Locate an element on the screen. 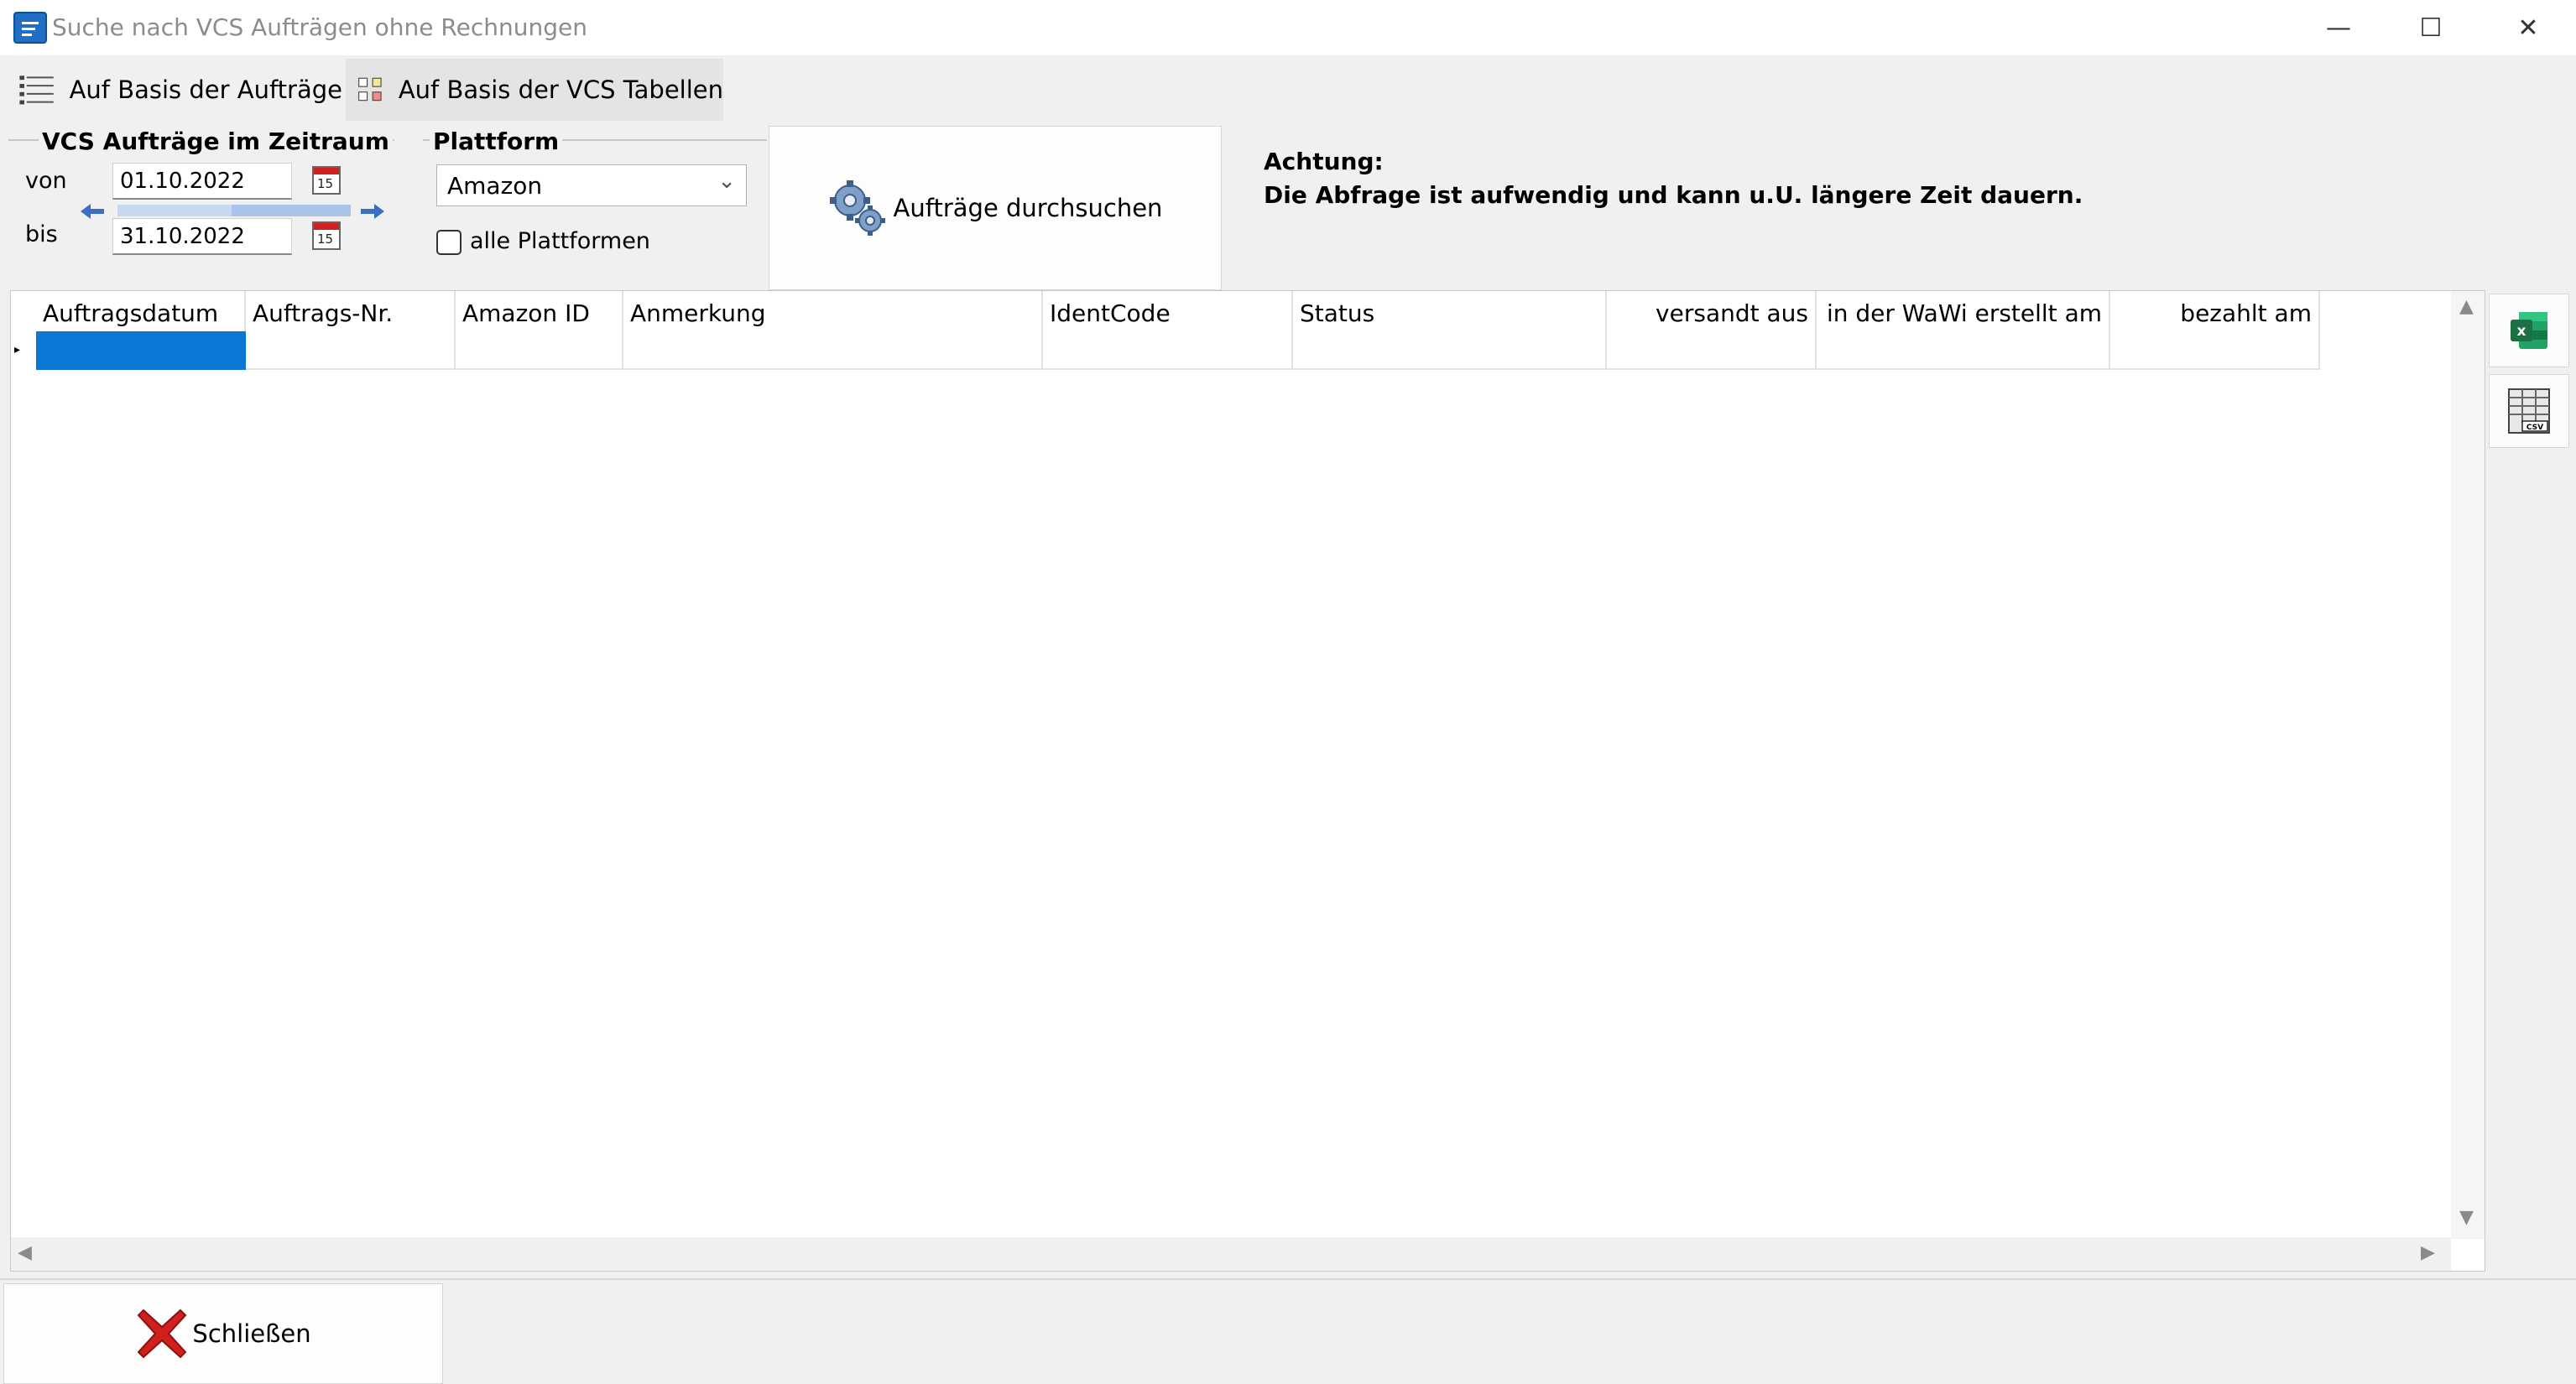 Image resolution: width=2576 pixels, height=1384 pixels. scroll-right-icon: ▶ is located at coordinates (2428, 1252).